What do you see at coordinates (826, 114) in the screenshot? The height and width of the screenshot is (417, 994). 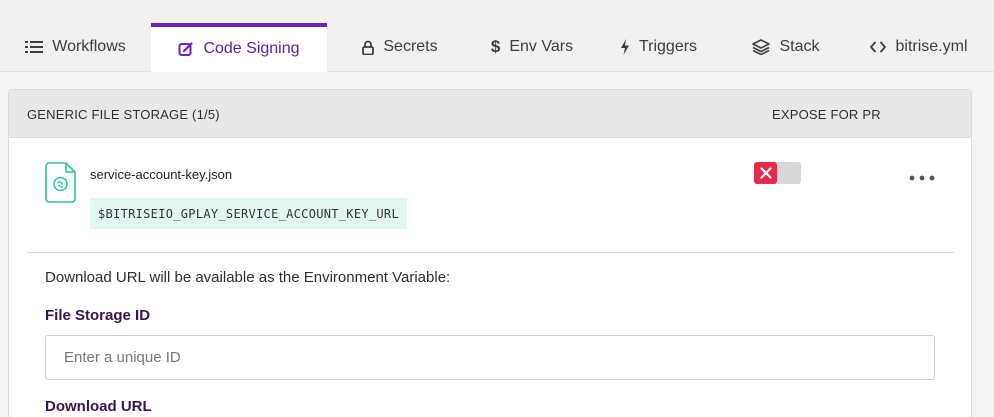 I see `expose-for-pr-header: EXPOSE FOR PR` at bounding box center [826, 114].